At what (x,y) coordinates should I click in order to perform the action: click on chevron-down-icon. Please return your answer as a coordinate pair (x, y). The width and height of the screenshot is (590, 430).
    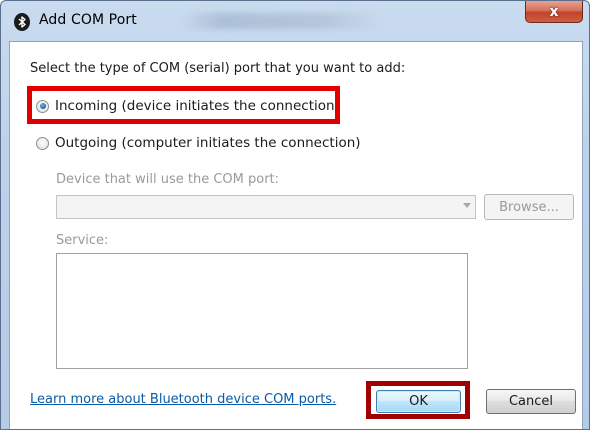
    Looking at the image, I should click on (467, 205).